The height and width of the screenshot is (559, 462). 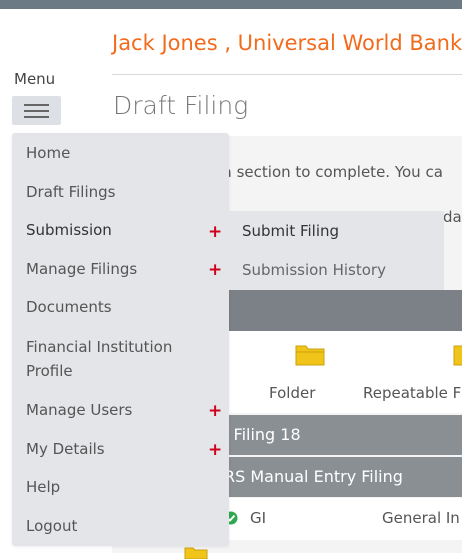 I want to click on row-code: GI, so click(x=258, y=518).